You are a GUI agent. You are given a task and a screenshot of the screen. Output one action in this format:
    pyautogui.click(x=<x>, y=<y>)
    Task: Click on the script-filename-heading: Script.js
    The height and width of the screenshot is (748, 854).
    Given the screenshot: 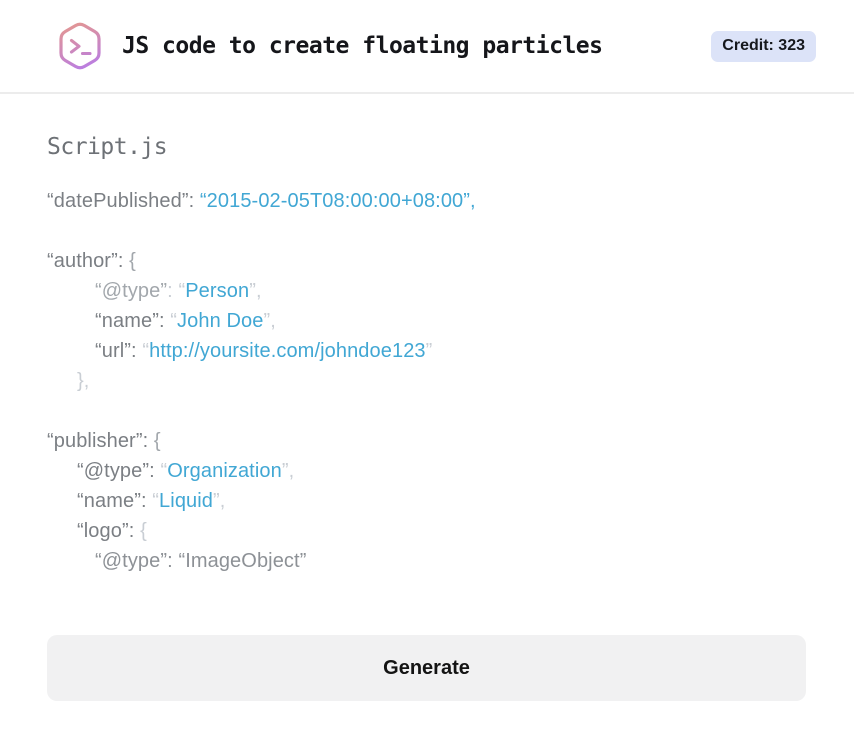 What is the action you would take?
    pyautogui.click(x=107, y=147)
    